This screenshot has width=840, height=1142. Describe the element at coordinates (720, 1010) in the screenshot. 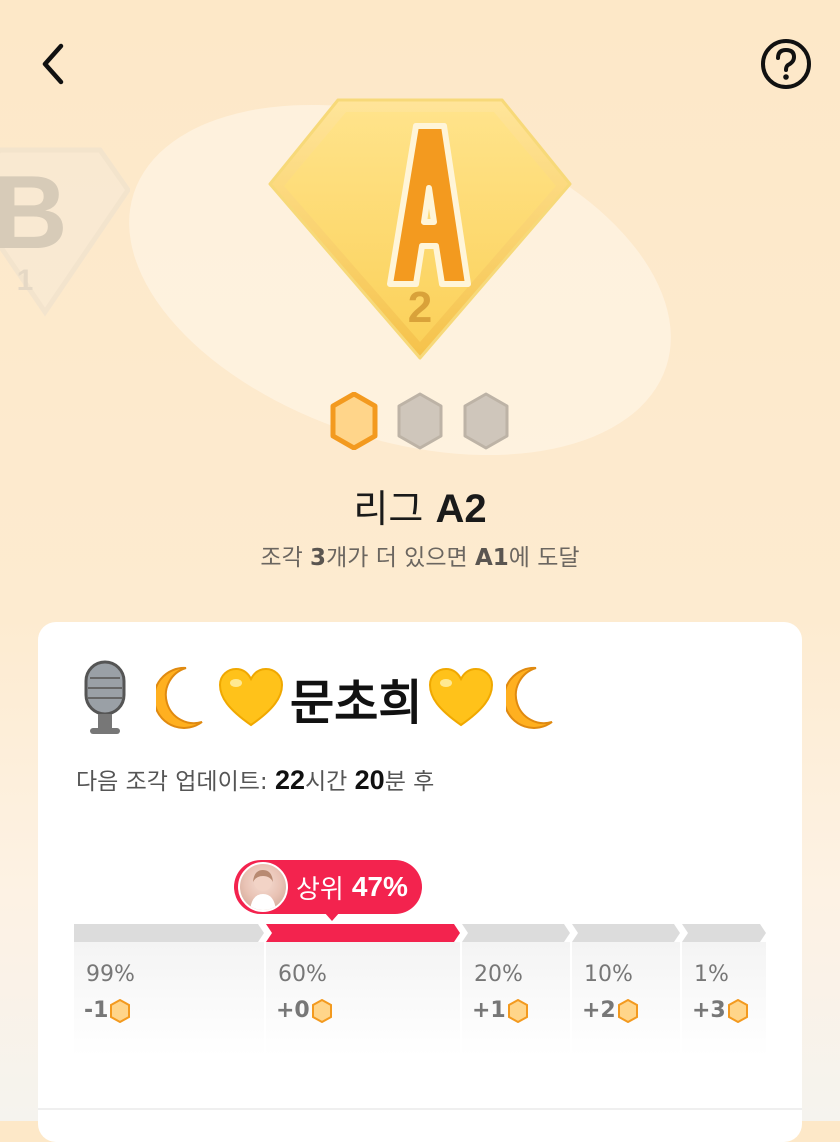

I see `tier-reward: +3` at that location.